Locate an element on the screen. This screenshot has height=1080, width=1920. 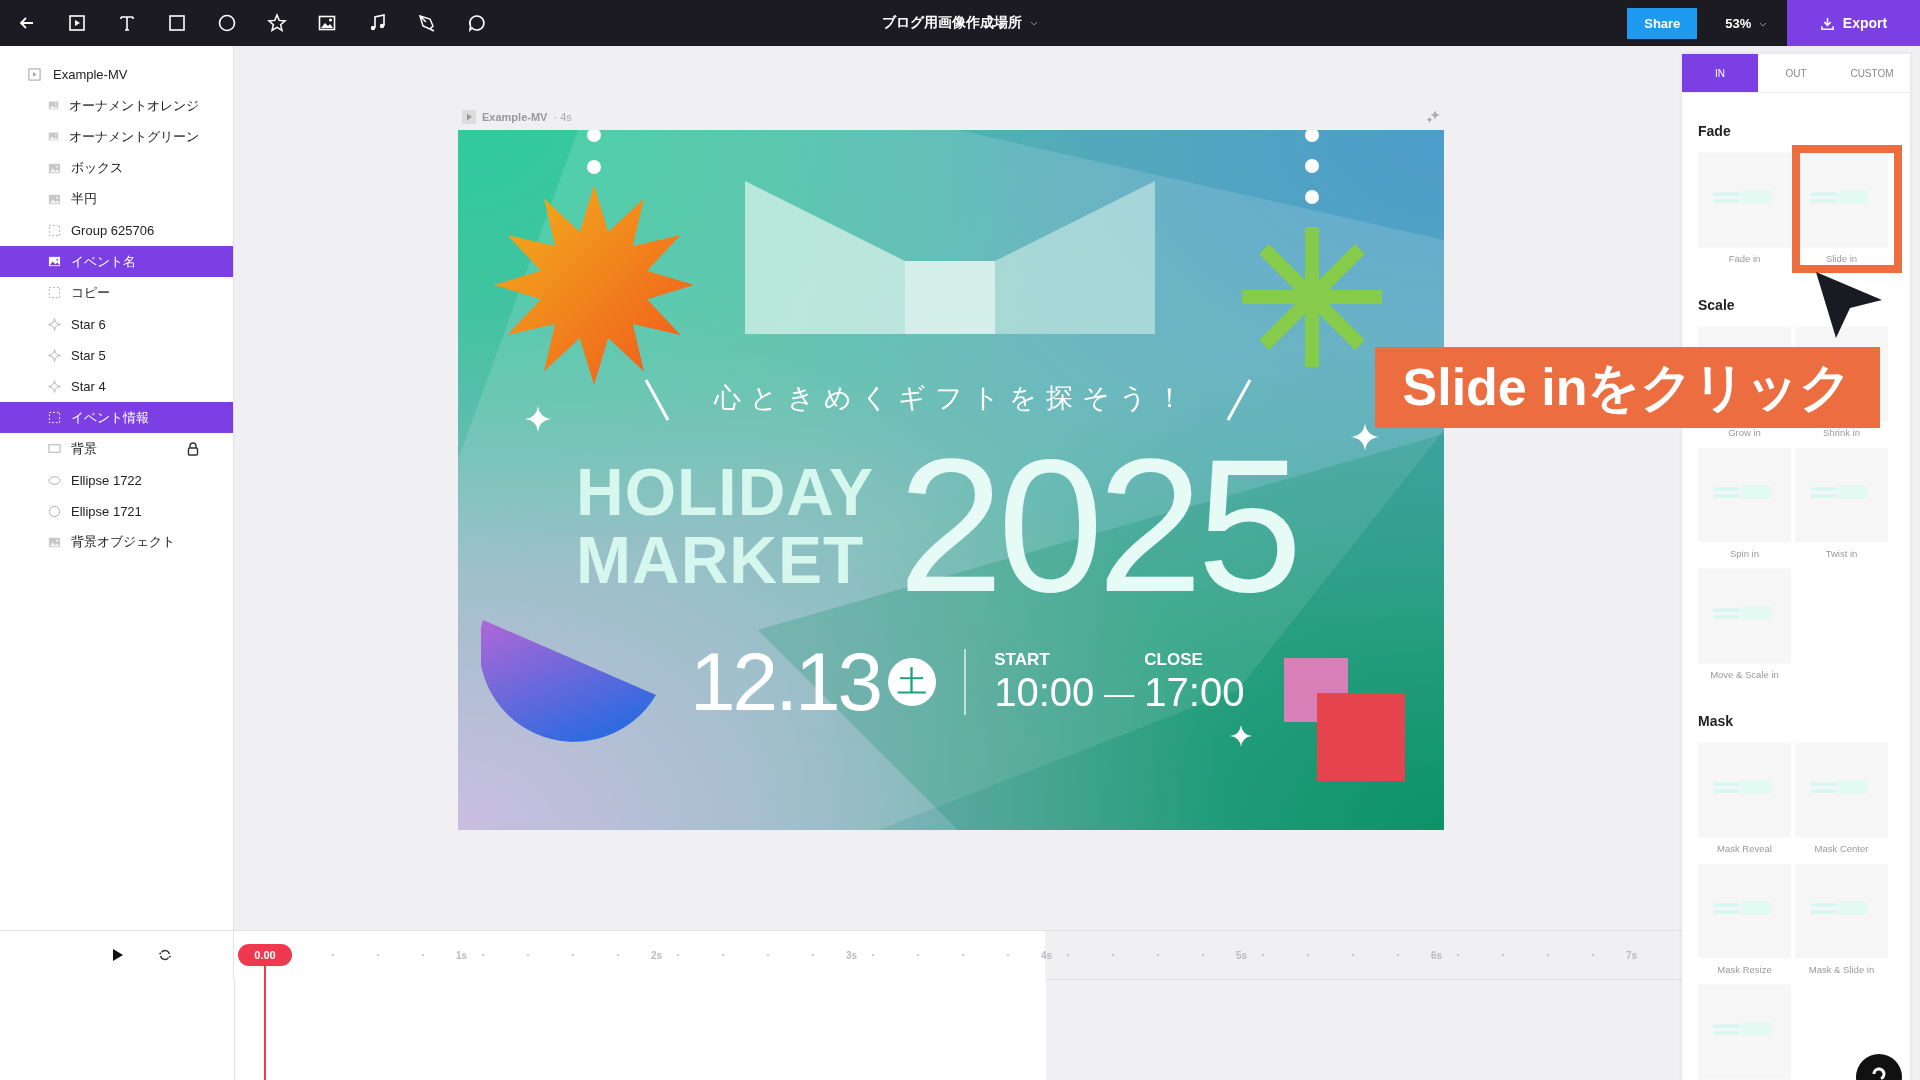
pen-tool-icon is located at coordinates (427, 23).